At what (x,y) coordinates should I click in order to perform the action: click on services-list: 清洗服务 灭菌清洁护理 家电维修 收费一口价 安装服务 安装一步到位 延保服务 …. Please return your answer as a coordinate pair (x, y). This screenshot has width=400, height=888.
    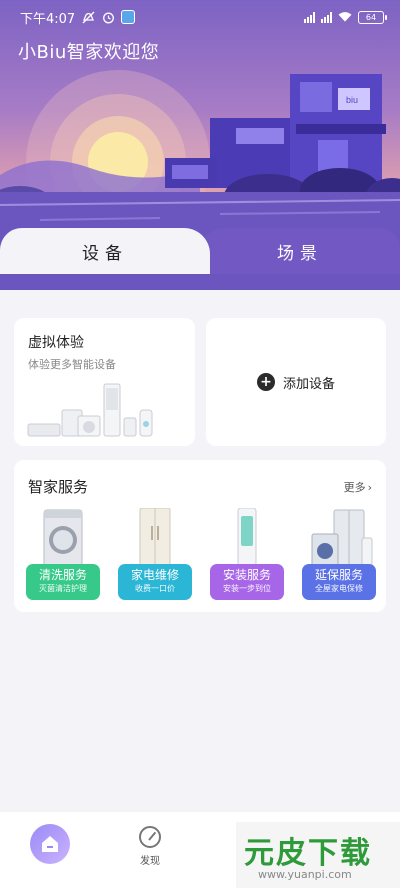
    Looking at the image, I should click on (201, 556).